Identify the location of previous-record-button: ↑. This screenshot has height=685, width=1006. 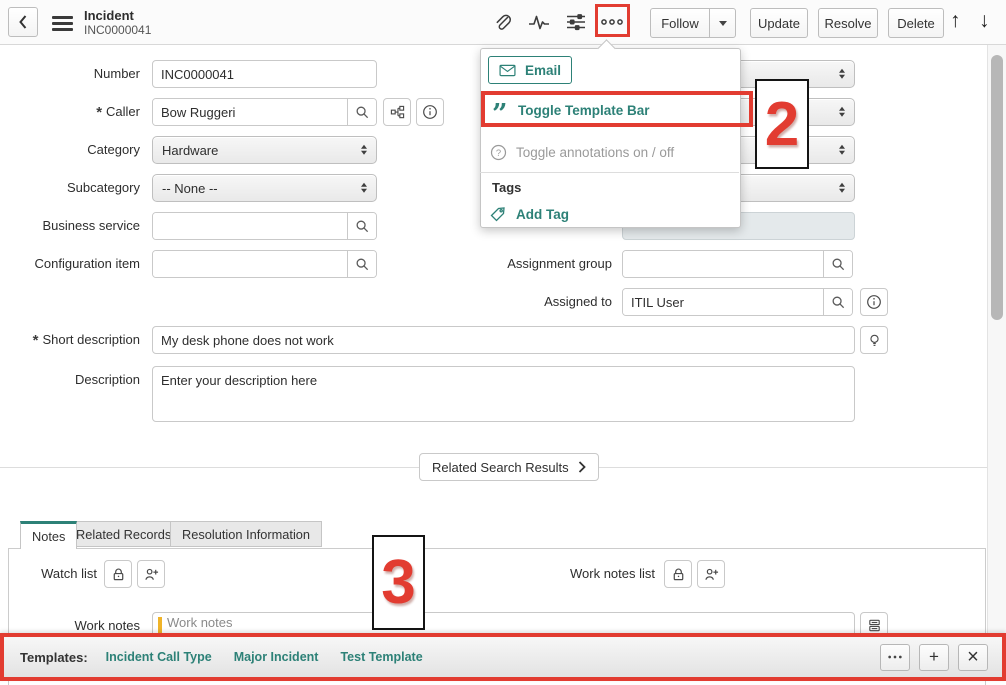
(955, 21).